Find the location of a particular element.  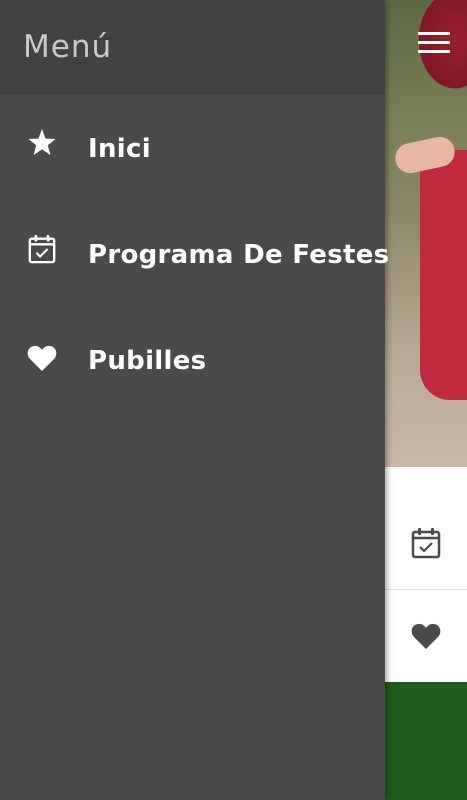

drawer-header: Menú is located at coordinates (192, 47).